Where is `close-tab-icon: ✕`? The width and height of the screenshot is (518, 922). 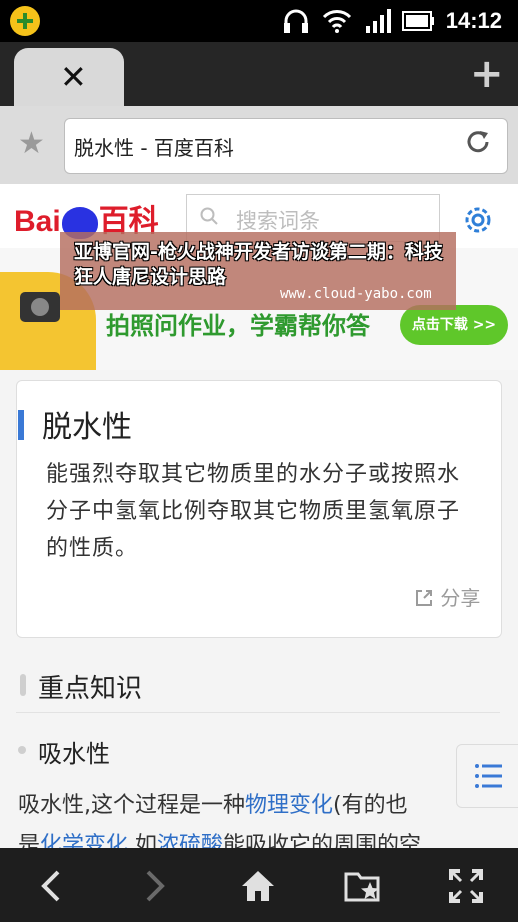
close-tab-icon: ✕ is located at coordinates (73, 77).